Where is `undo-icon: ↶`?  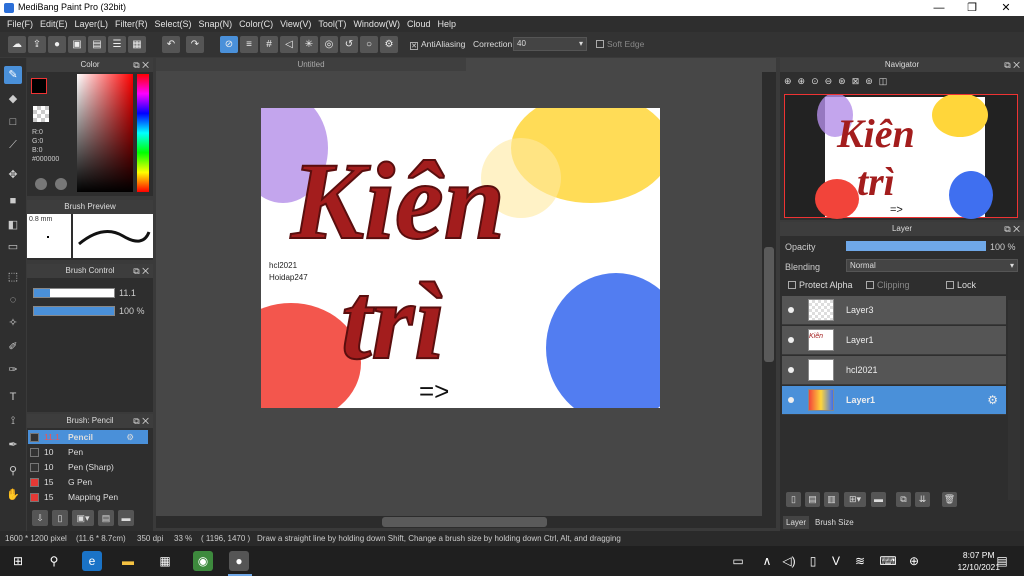 undo-icon: ↶ is located at coordinates (171, 44).